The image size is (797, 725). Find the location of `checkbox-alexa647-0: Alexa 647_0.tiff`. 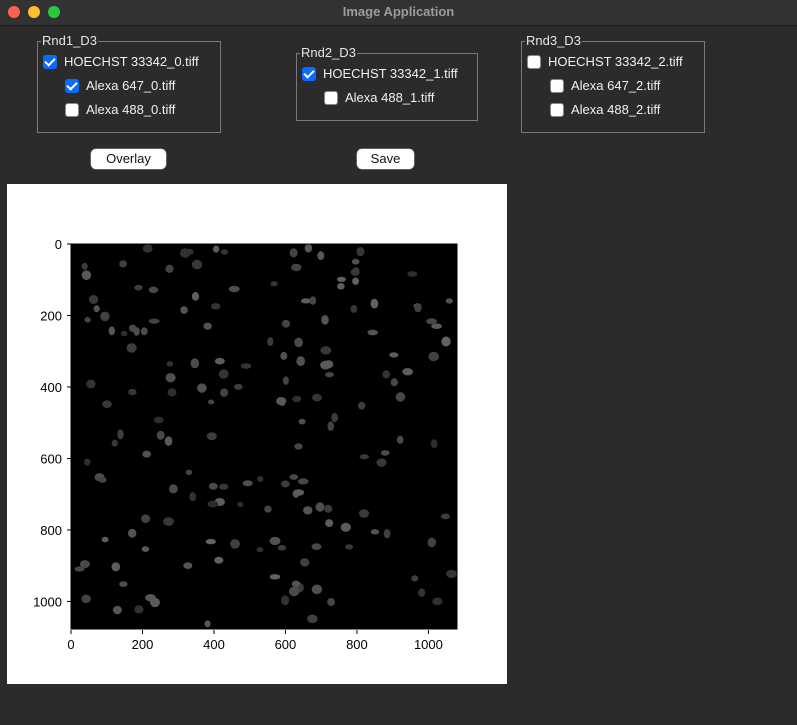

checkbox-alexa647-0: Alexa 647_0.tiff is located at coordinates (120, 85).